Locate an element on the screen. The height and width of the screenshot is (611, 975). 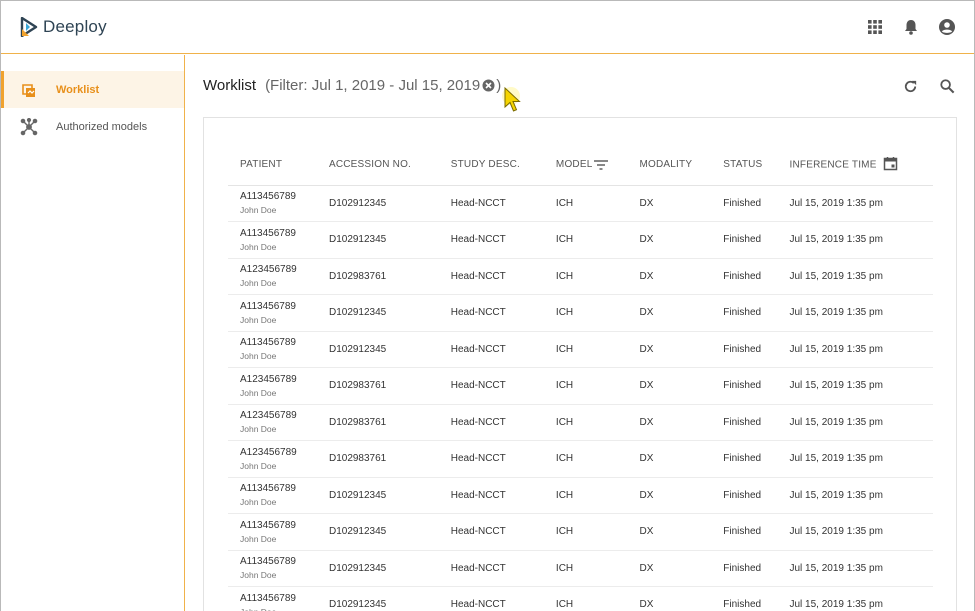
cell-status-value: Finished is located at coordinates (742, 568).